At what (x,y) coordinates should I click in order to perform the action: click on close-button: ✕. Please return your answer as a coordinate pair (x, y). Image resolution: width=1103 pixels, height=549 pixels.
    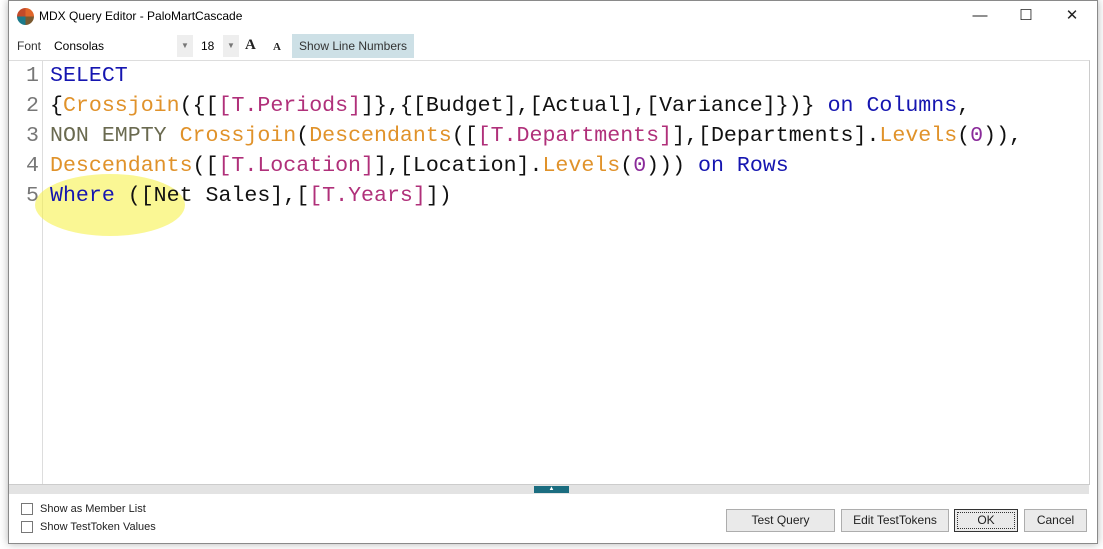
    Looking at the image, I should click on (1072, 16).